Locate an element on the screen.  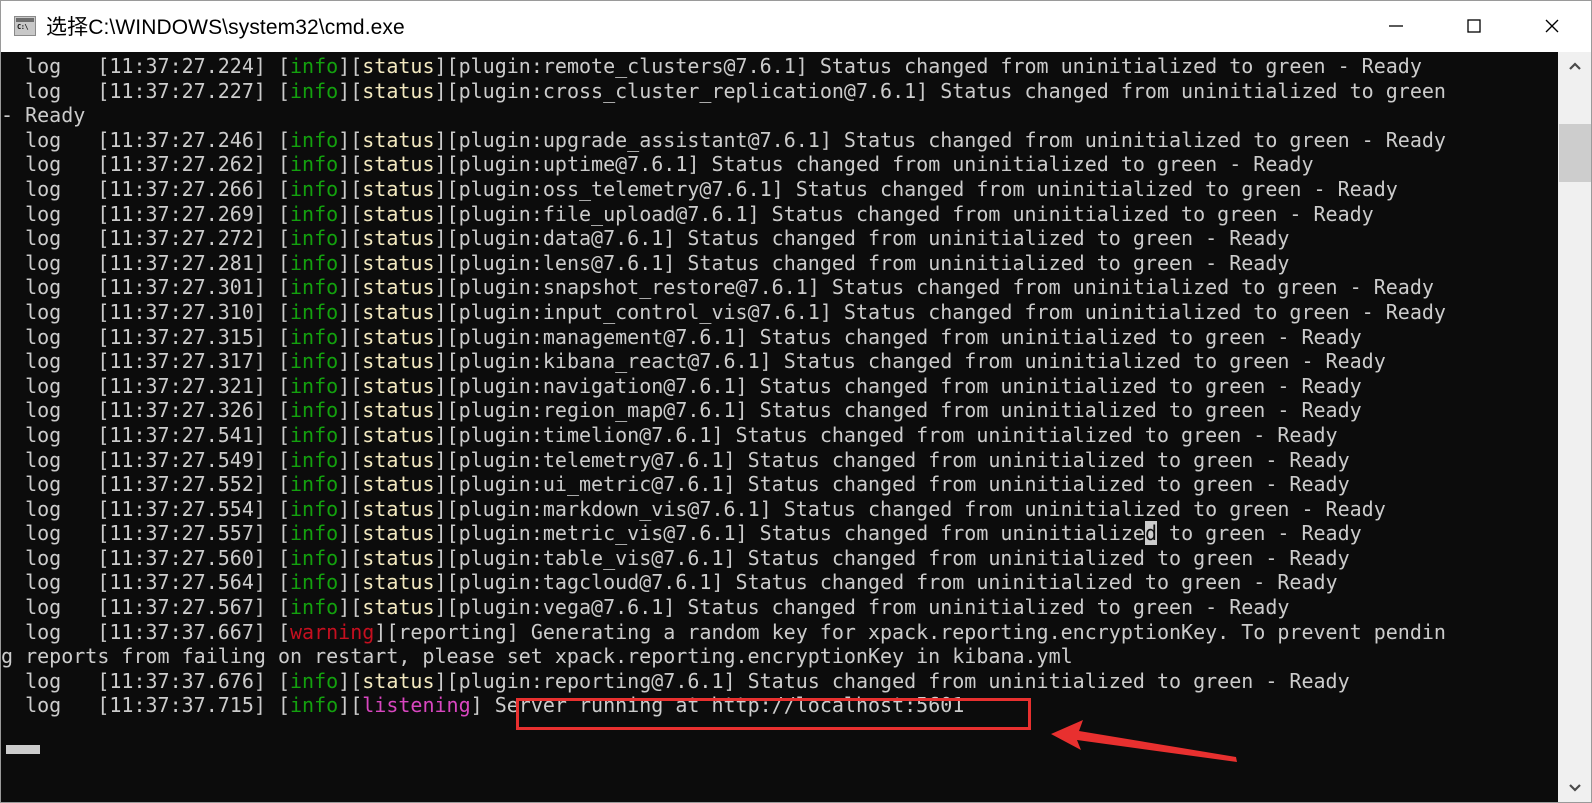
scrollbar-thumb is located at coordinates (1575, 153).